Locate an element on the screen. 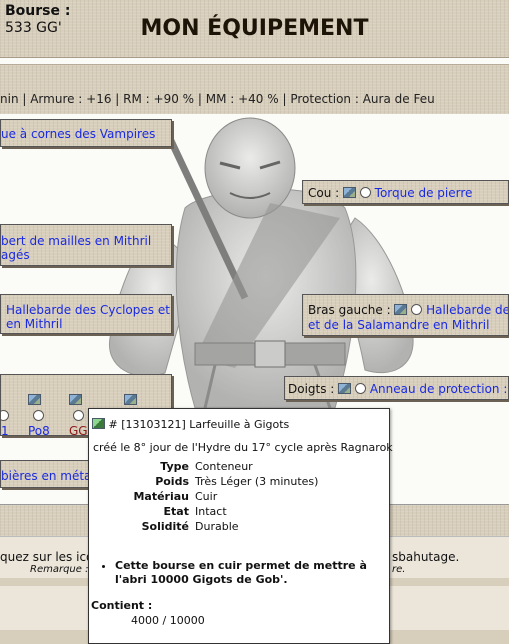 The height and width of the screenshot is (644, 509). left-hand-item-link-line2: et de la Salamandre en Mithril is located at coordinates (398, 325).